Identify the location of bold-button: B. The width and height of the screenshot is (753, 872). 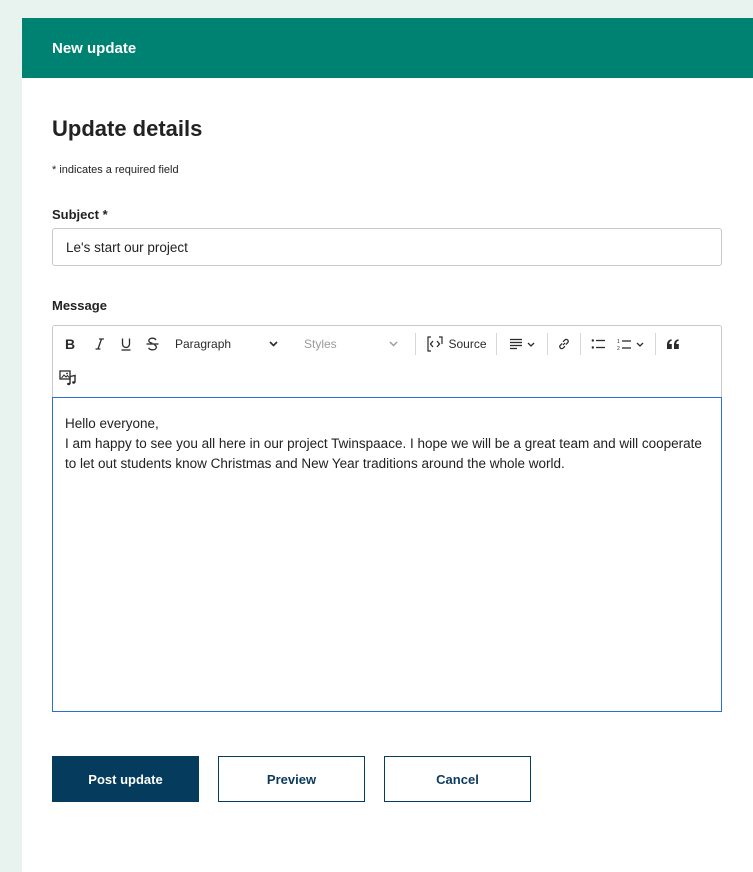
(70, 344).